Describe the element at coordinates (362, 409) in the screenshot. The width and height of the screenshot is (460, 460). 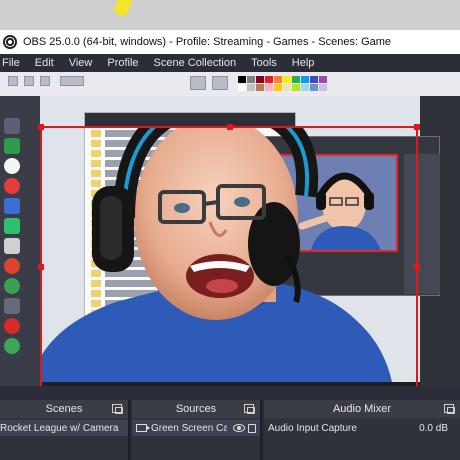
I see `audio-mixer-title: Audio Mixer` at that location.